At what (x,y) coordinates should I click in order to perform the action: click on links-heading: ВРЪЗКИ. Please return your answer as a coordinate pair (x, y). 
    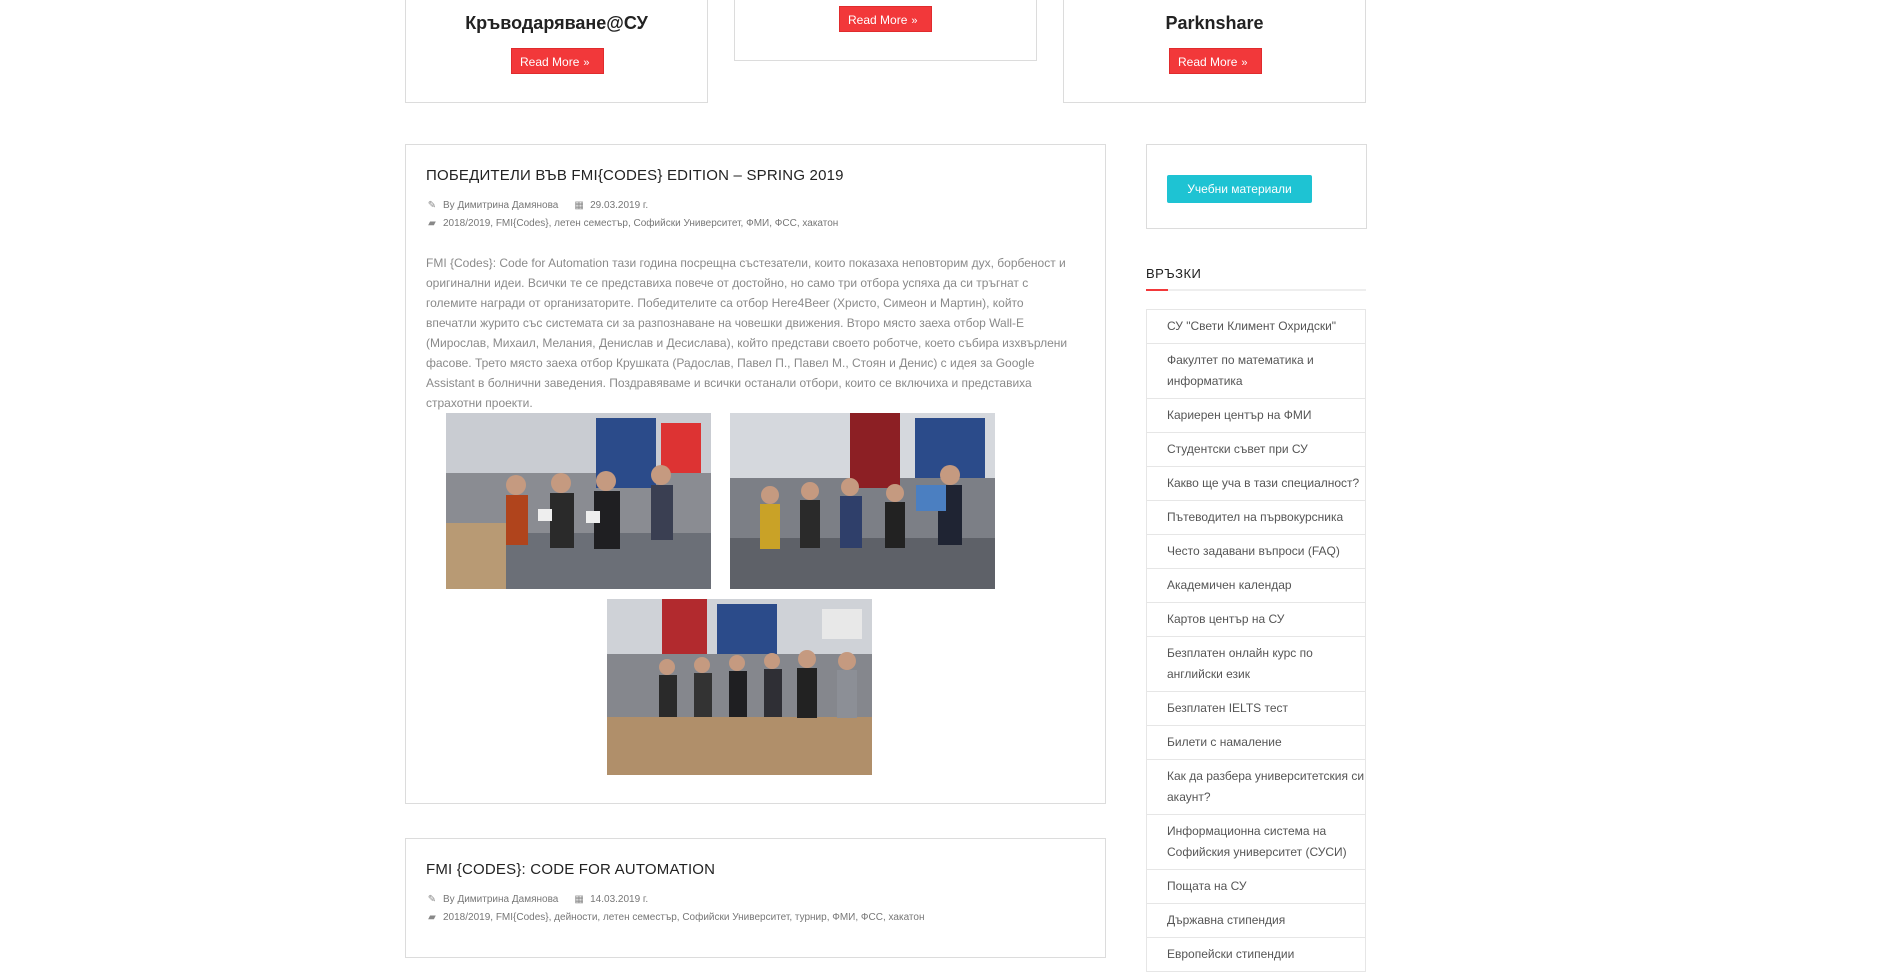
    Looking at the image, I should click on (1174, 273).